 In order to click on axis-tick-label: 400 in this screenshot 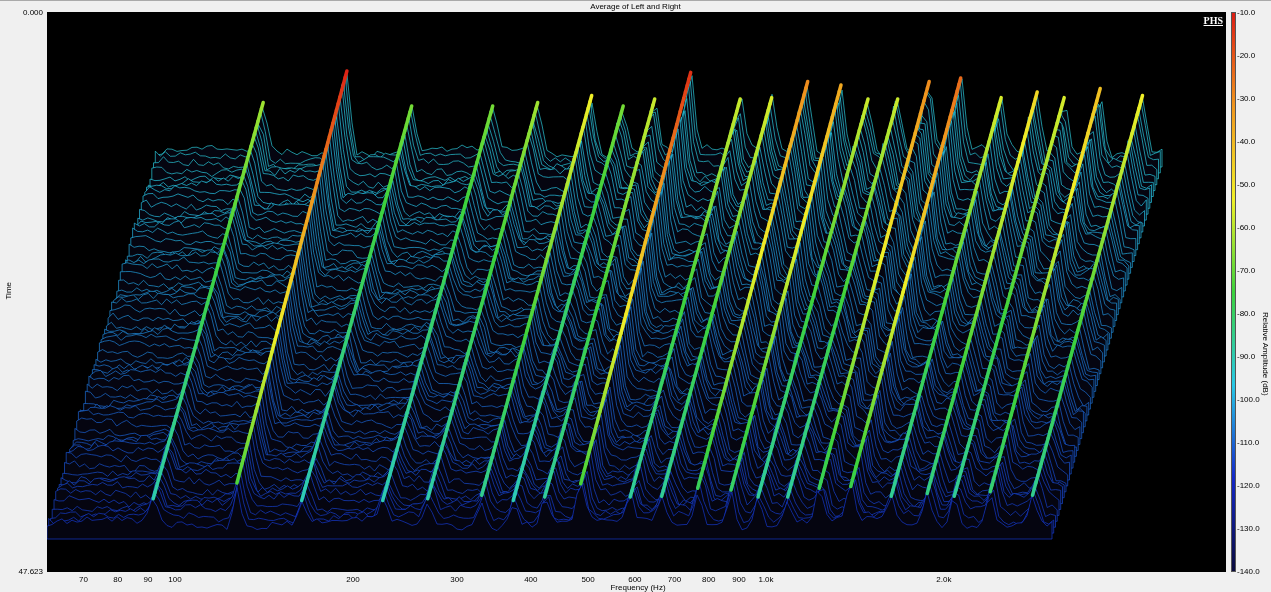, I will do `click(531, 579)`.